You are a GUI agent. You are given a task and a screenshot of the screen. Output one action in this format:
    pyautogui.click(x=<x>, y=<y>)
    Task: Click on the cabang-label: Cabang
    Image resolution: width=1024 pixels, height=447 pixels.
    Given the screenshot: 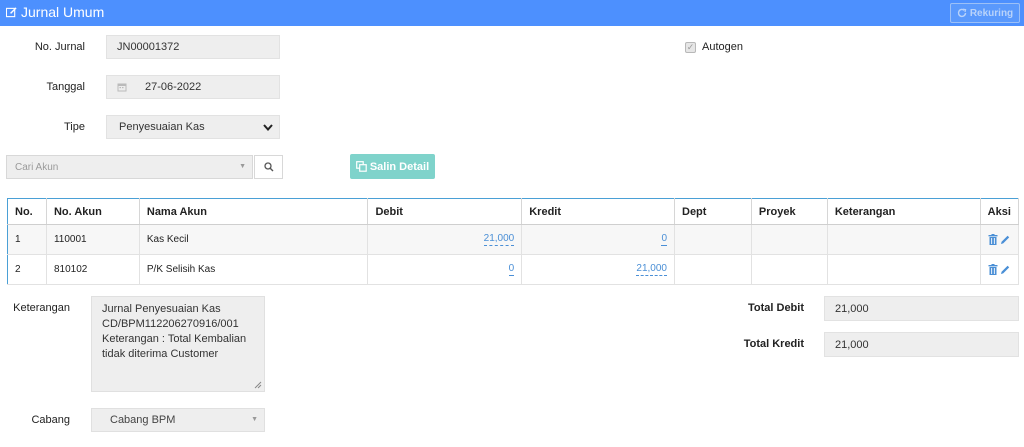 What is the action you would take?
    pyautogui.click(x=50, y=420)
    